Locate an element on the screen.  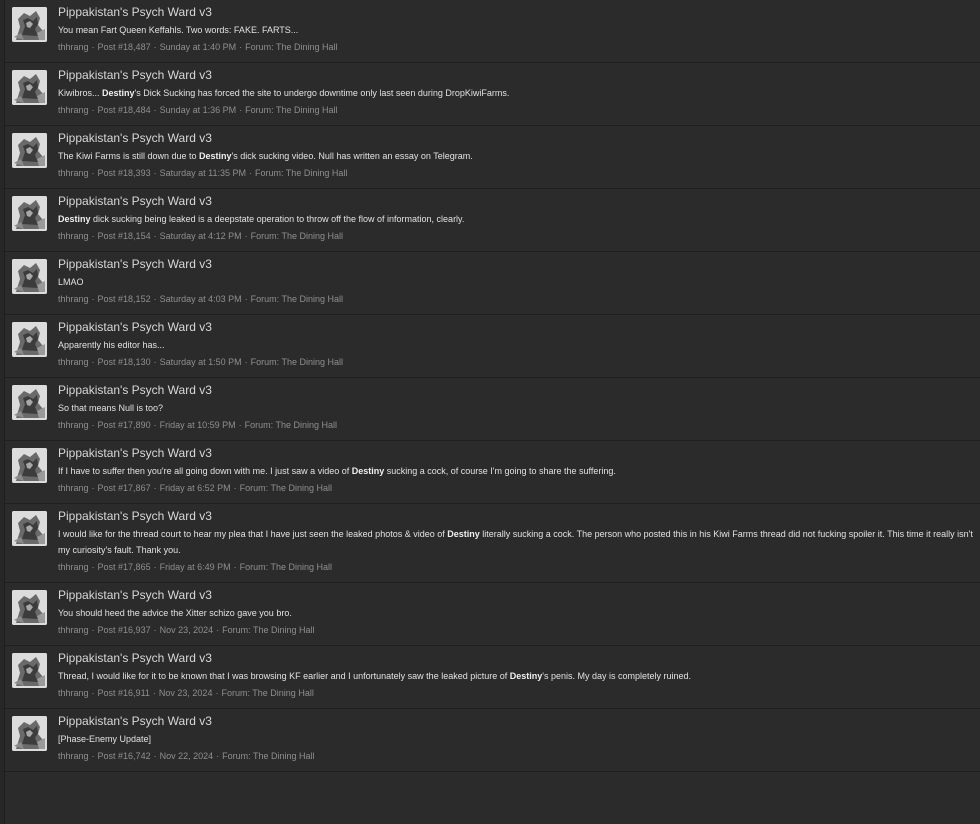
result-post-link: Post #18,393 is located at coordinates (124, 173).